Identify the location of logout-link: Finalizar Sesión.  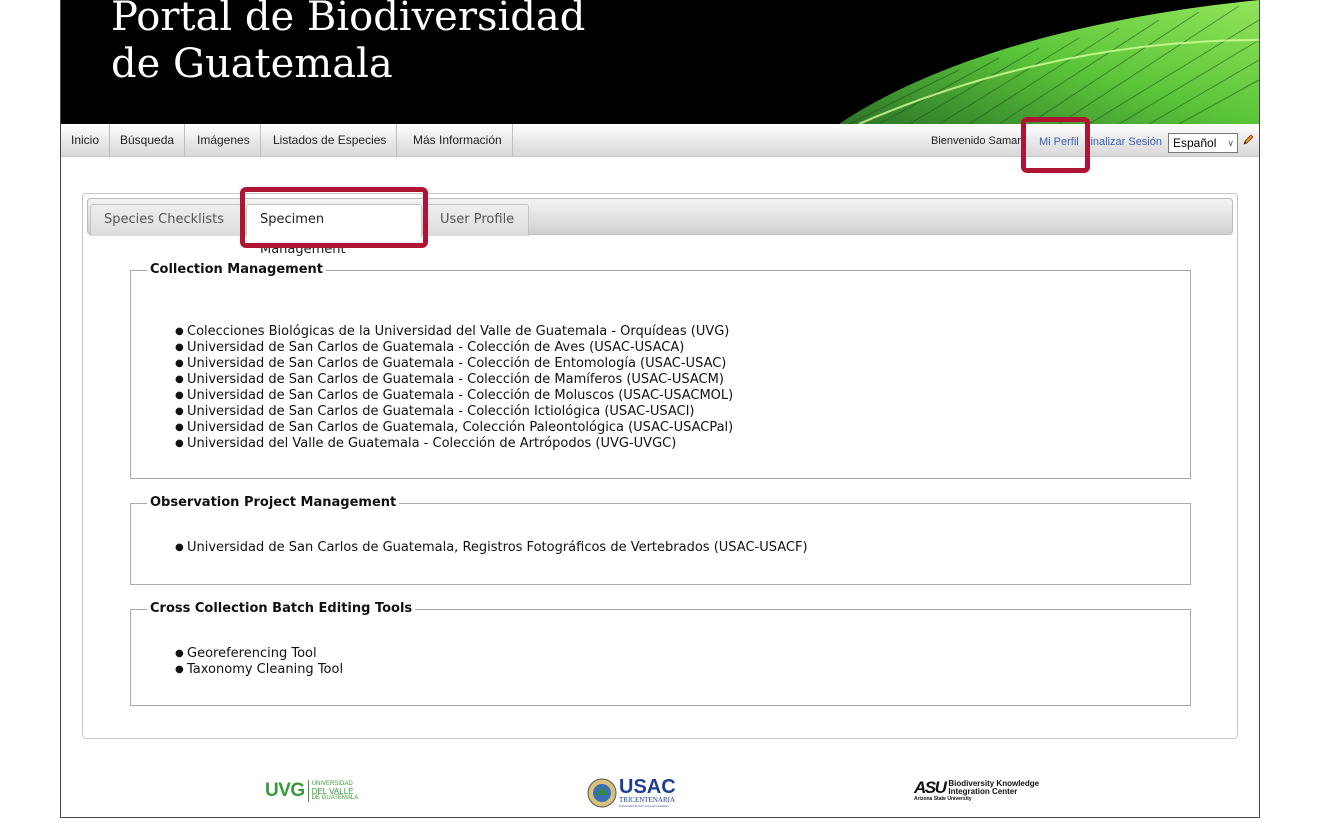
(1125, 142).